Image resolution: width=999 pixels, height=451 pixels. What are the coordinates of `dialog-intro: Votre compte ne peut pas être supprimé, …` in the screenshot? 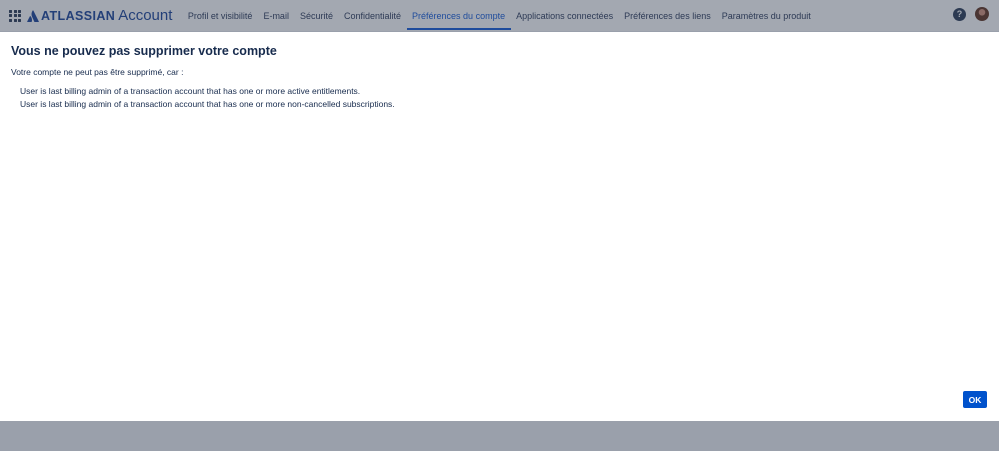 It's located at (97, 72).